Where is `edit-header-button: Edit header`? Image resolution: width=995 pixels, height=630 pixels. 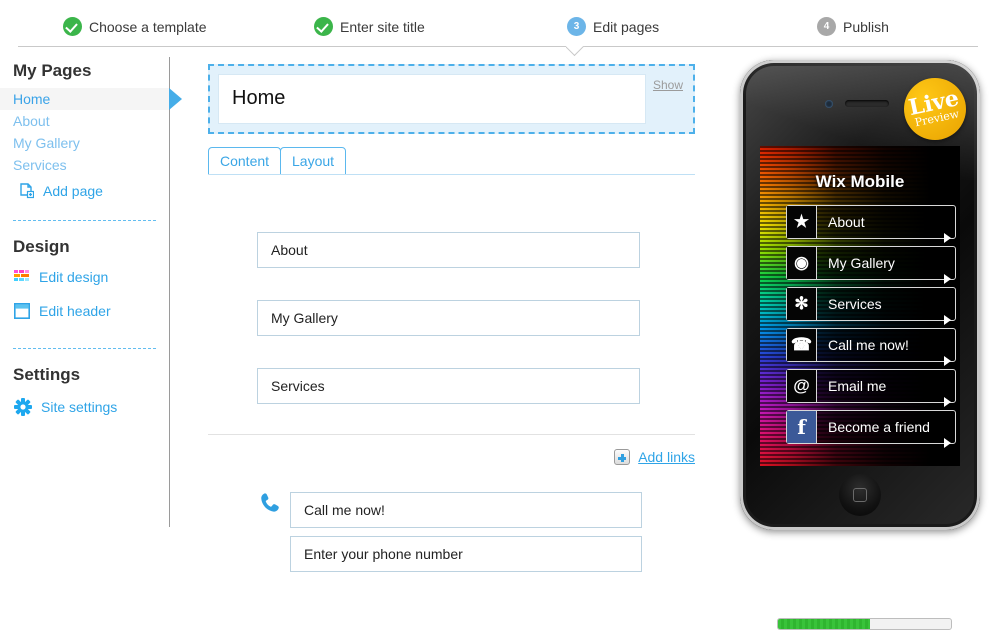 edit-header-button: Edit header is located at coordinates (62, 311).